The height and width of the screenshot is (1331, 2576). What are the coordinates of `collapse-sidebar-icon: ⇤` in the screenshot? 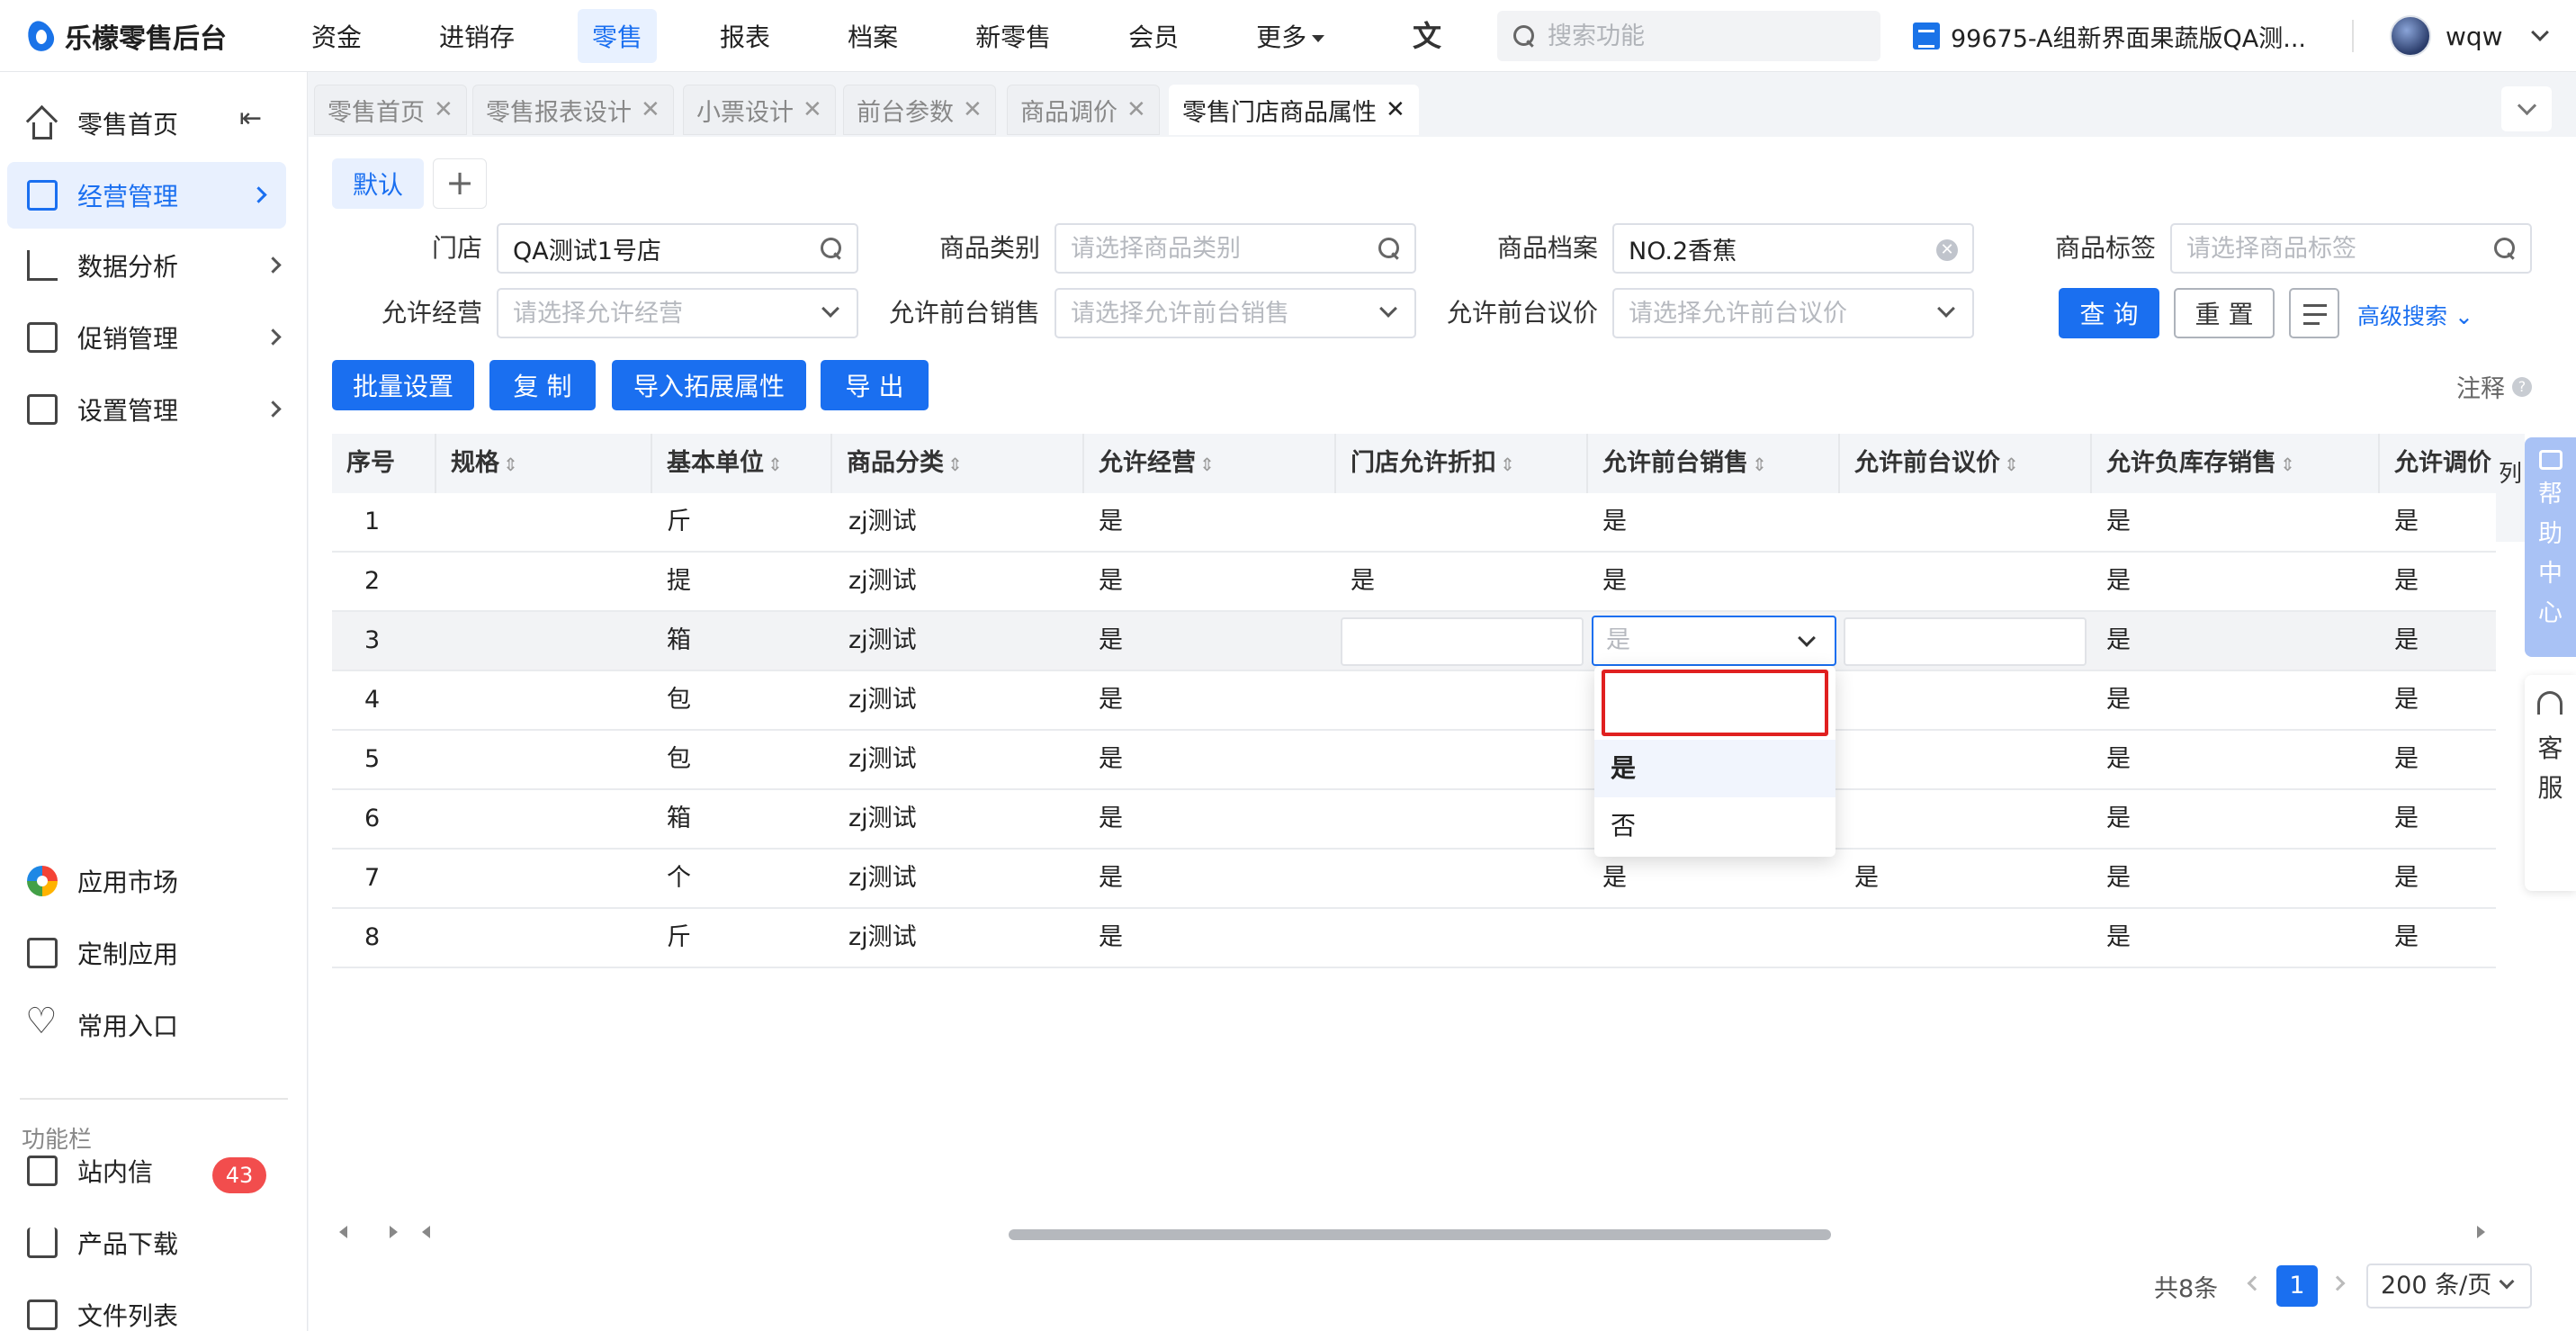 It's located at (251, 118).